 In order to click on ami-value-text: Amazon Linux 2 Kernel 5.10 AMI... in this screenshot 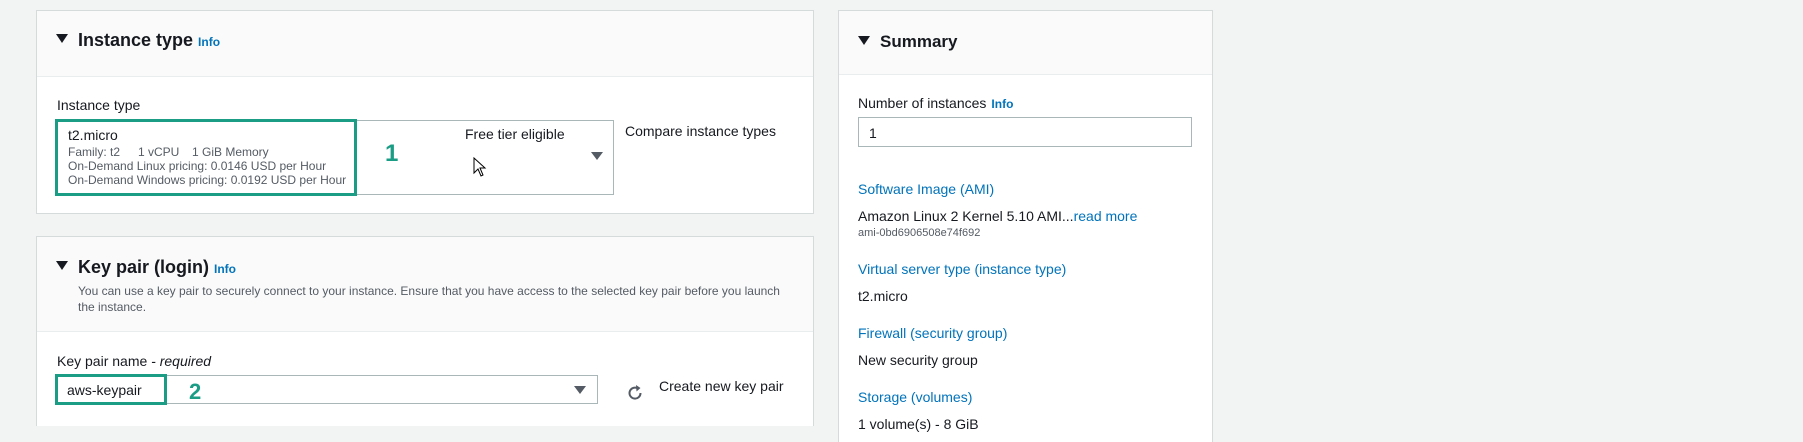, I will do `click(966, 216)`.